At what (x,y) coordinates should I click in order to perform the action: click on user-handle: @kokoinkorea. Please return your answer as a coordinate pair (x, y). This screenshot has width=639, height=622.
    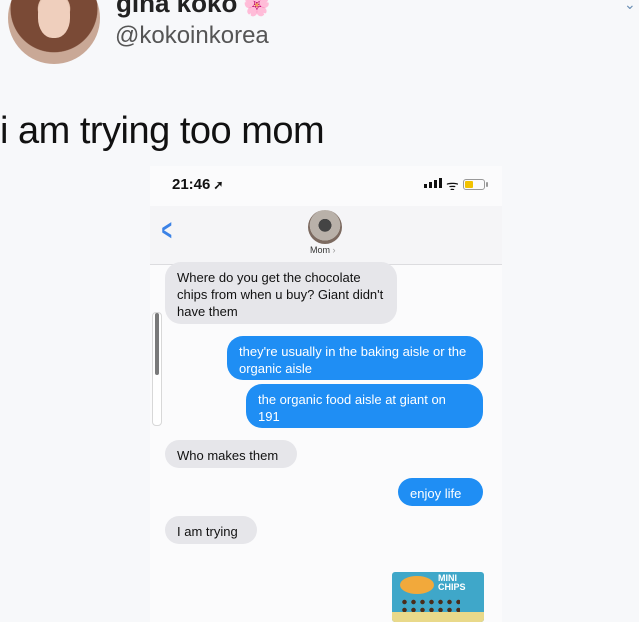
    Looking at the image, I should click on (192, 36).